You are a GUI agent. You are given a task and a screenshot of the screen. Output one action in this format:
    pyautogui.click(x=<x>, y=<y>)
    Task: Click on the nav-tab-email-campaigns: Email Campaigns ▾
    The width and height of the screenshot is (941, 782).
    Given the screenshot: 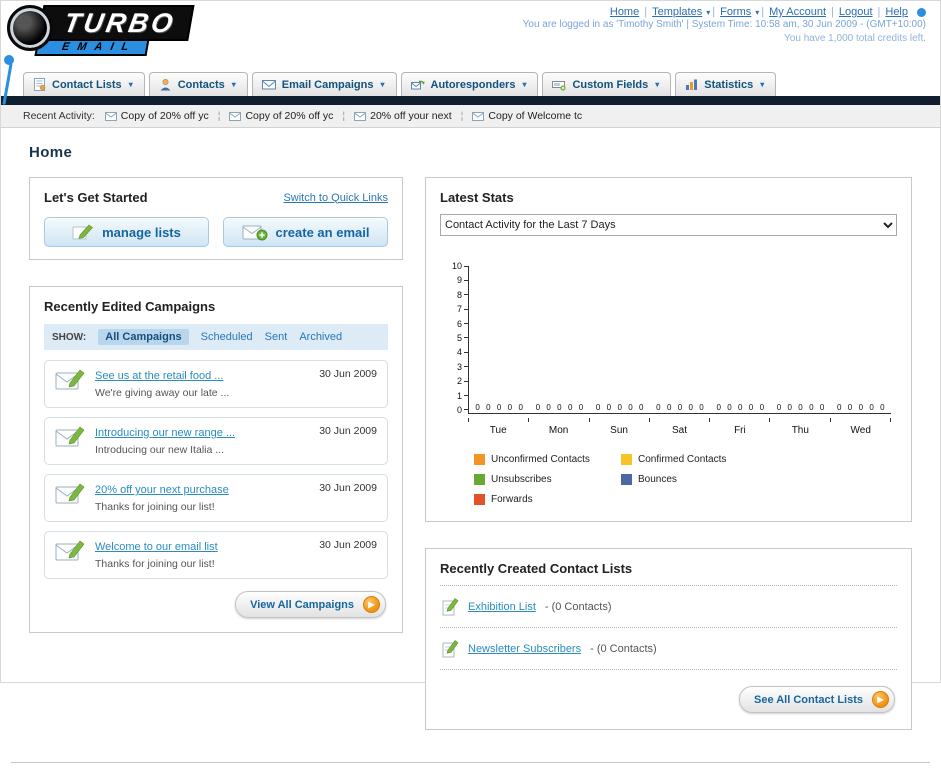 What is the action you would take?
    pyautogui.click(x=324, y=84)
    